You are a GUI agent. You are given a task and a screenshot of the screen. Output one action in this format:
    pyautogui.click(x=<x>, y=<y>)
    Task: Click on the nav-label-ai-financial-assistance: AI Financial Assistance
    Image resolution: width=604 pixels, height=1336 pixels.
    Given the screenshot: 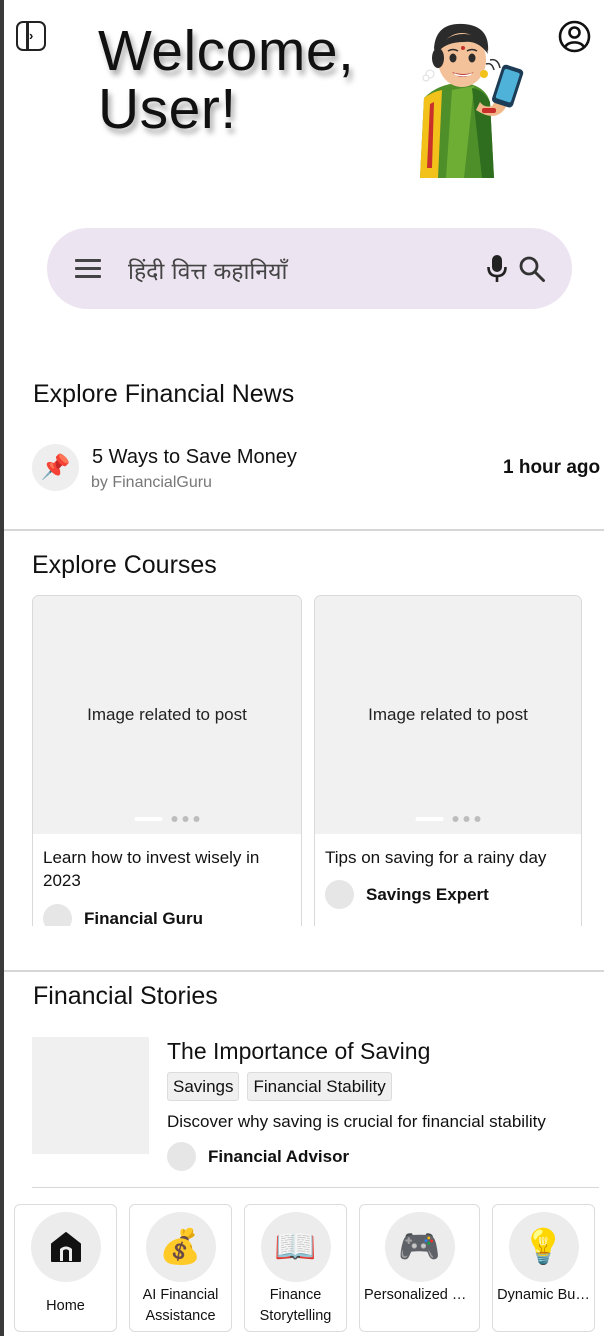 What is the action you would take?
    pyautogui.click(x=180, y=1305)
    